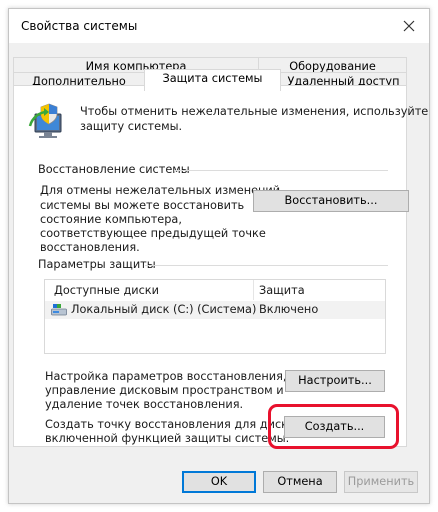 This screenshot has height=512, width=438. I want to click on apply-button: Применить, so click(381, 482).